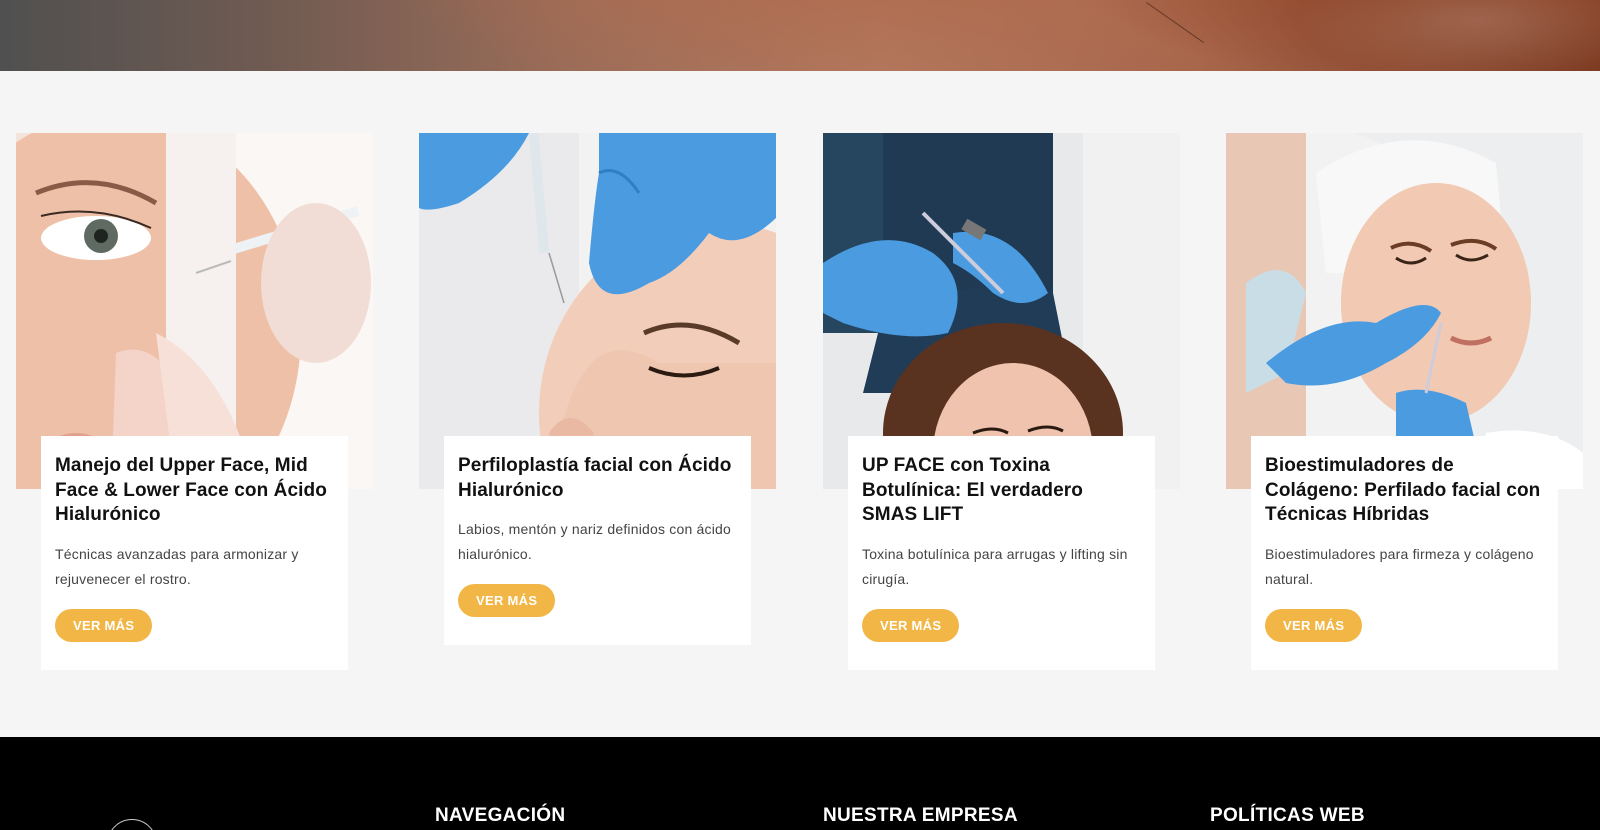 This screenshot has width=1600, height=830. What do you see at coordinates (500, 815) in the screenshot?
I see `footer-heading-navegacion: NAVEGACIÓN` at bounding box center [500, 815].